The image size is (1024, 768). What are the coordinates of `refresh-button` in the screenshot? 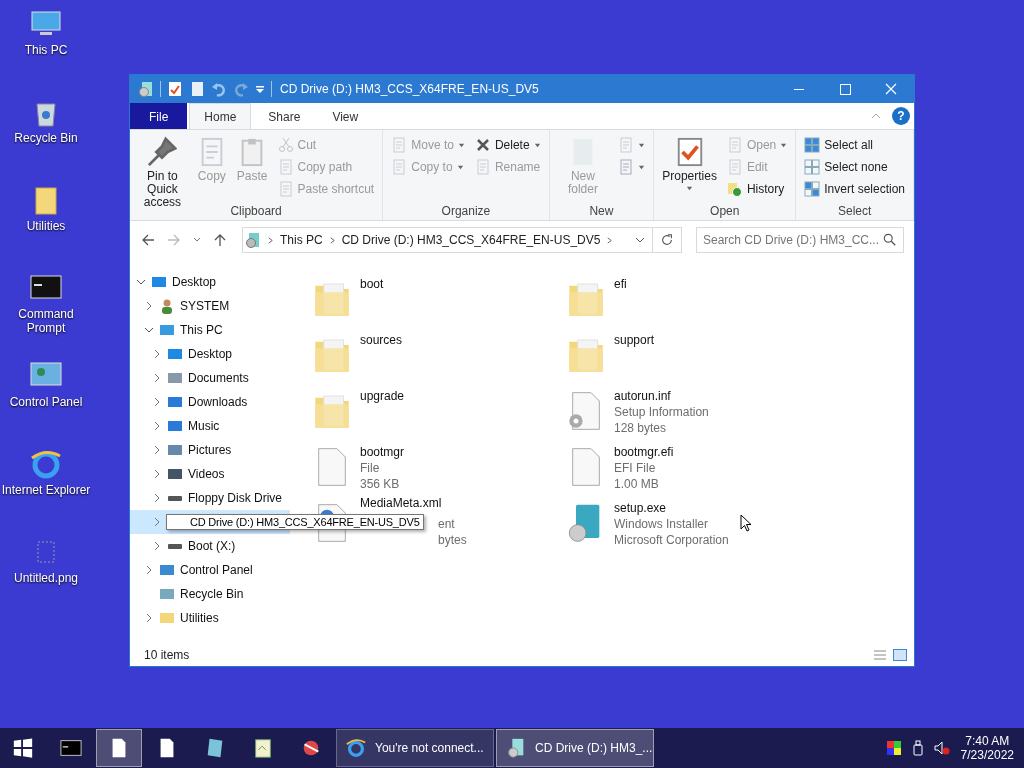 It's located at (667, 240).